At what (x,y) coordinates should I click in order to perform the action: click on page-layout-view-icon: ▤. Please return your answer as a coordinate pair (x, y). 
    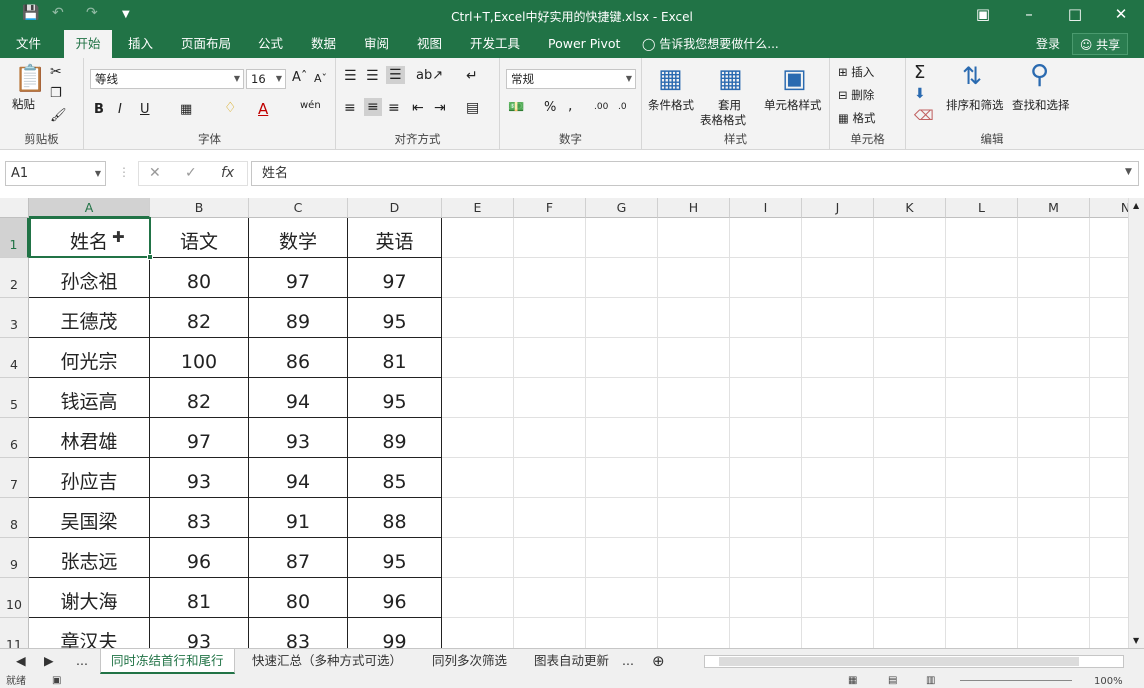
    Looking at the image, I should click on (892, 680).